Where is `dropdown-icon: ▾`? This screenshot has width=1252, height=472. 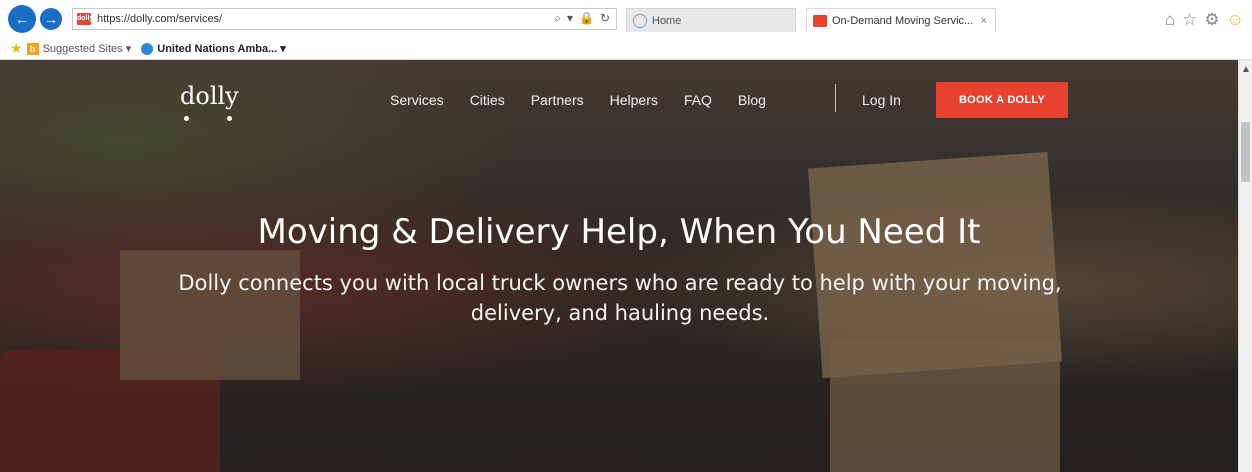 dropdown-icon: ▾ is located at coordinates (570, 18).